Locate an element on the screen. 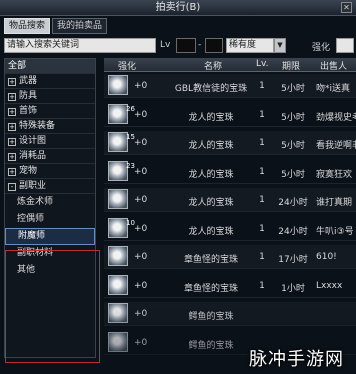 The width and height of the screenshot is (356, 374). level-min-input is located at coordinates (186, 45).